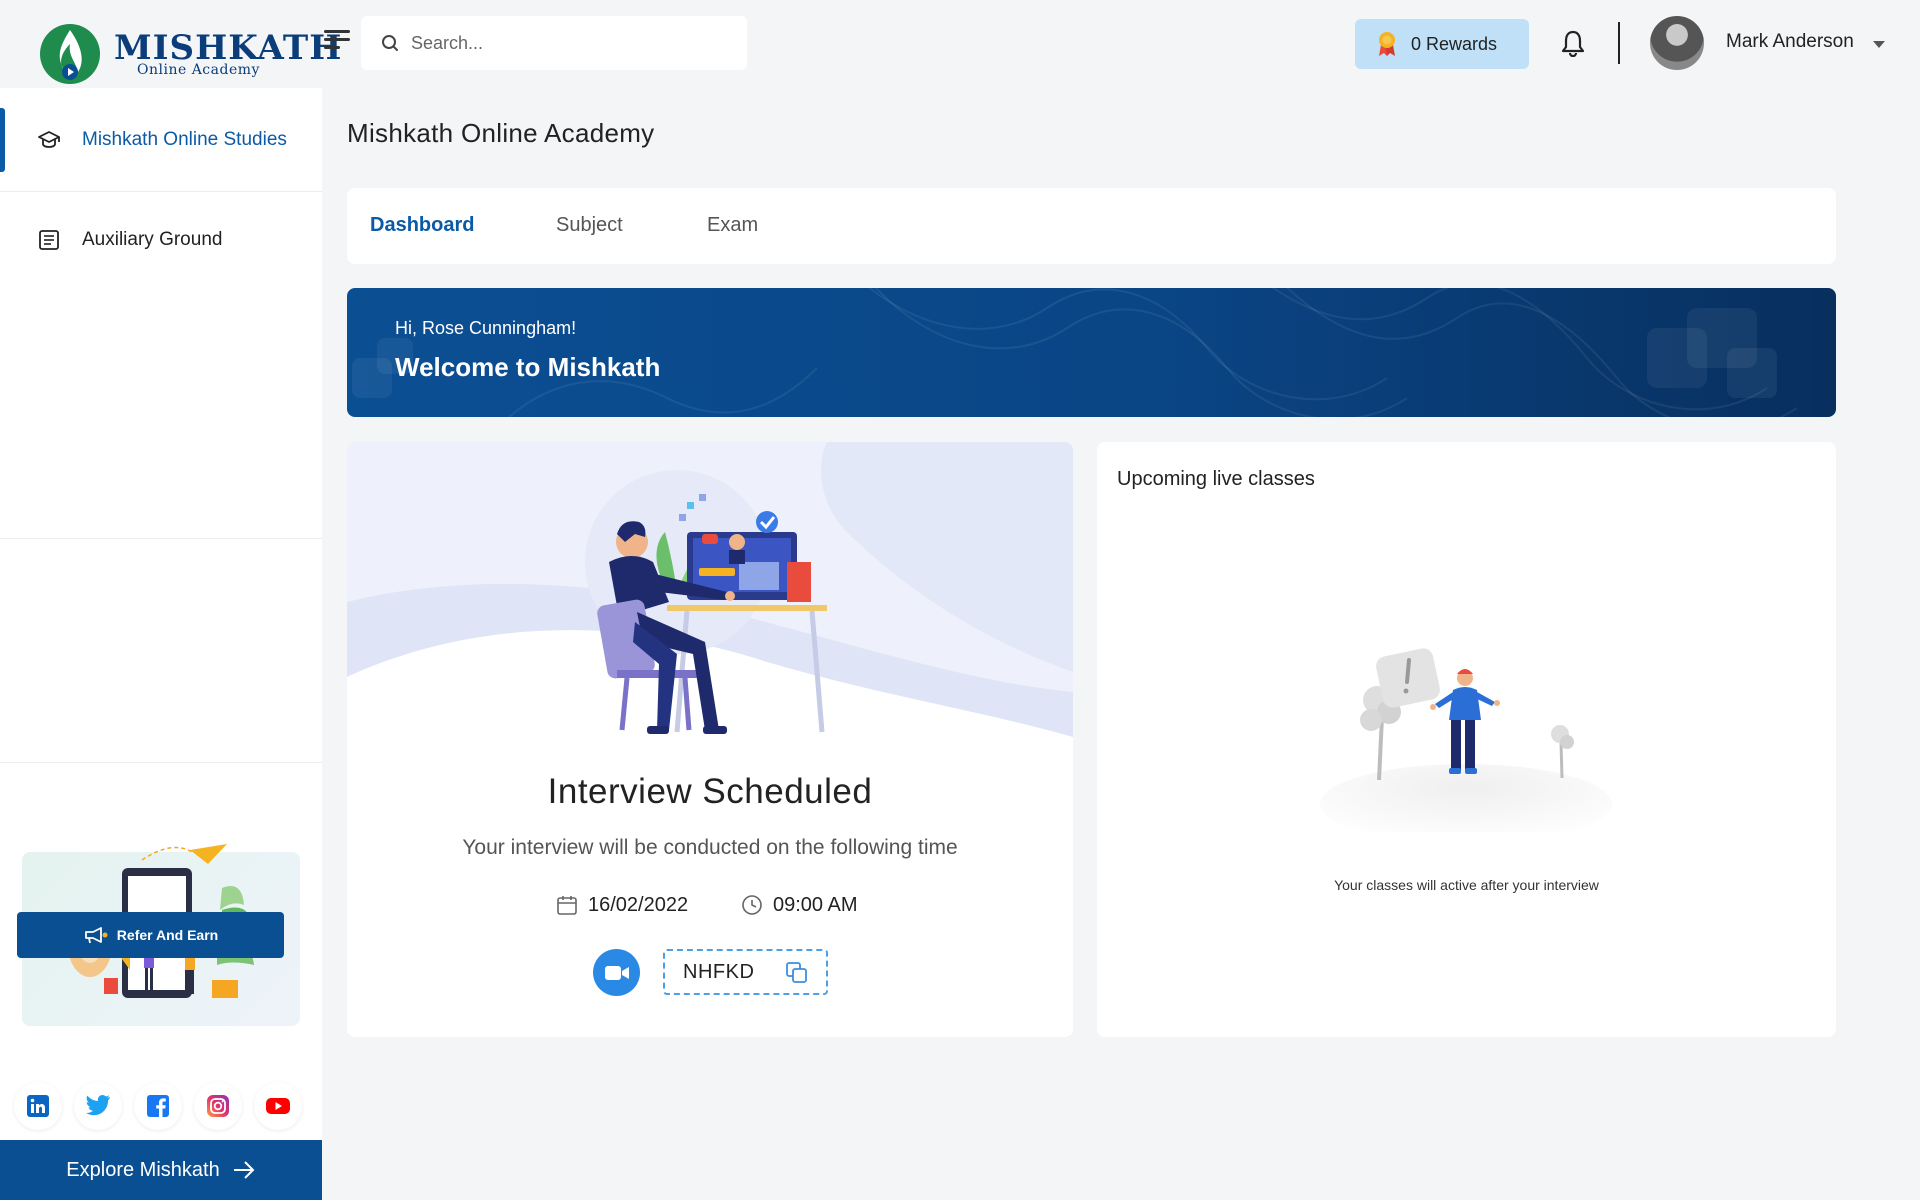 This screenshot has width=1920, height=1200. Describe the element at coordinates (218, 1106) in the screenshot. I see `instagram-icon` at that location.